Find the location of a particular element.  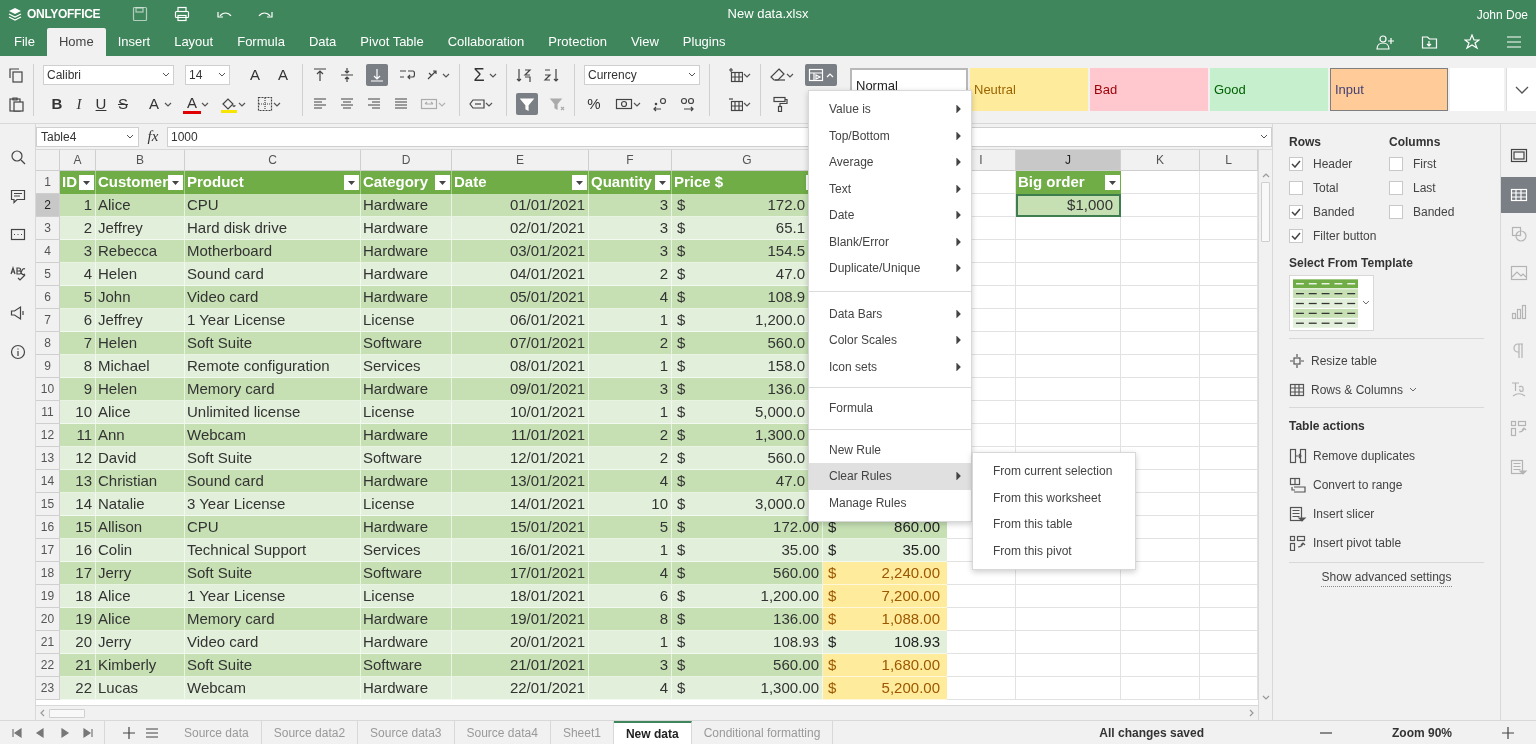

row-header: 23 is located at coordinates (48, 688).